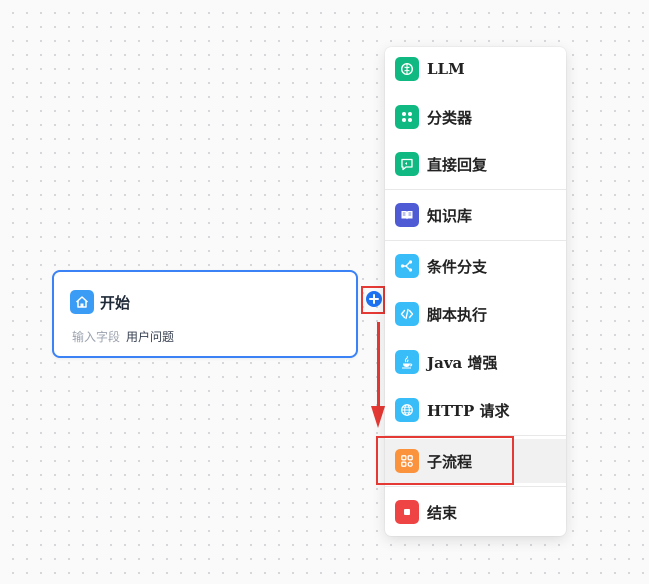  What do you see at coordinates (407, 117) in the screenshot?
I see `grid-icon` at bounding box center [407, 117].